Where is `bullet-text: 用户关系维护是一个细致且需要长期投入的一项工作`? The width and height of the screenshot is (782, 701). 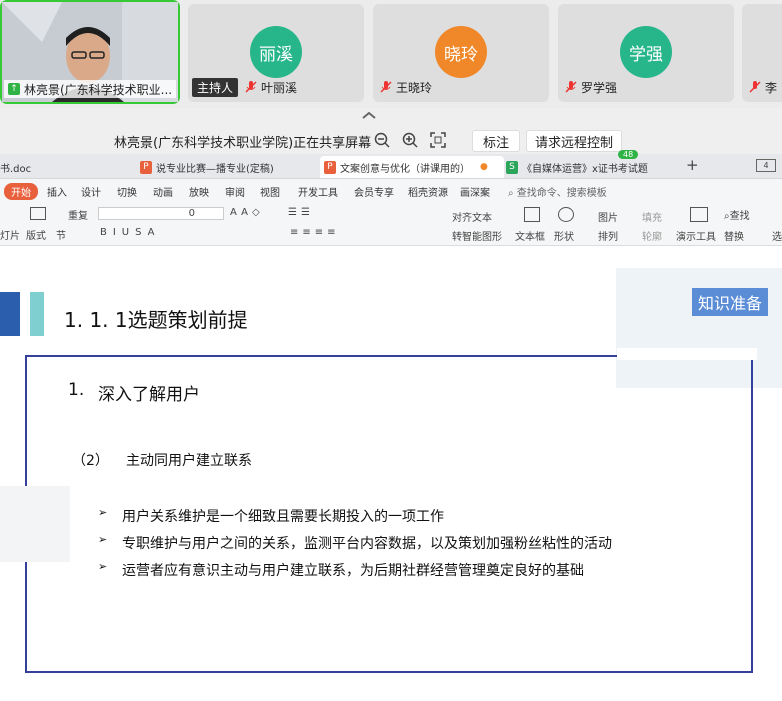
bullet-text: 用户关系维护是一个细致且需要长期投入的一项工作 is located at coordinates (283, 517).